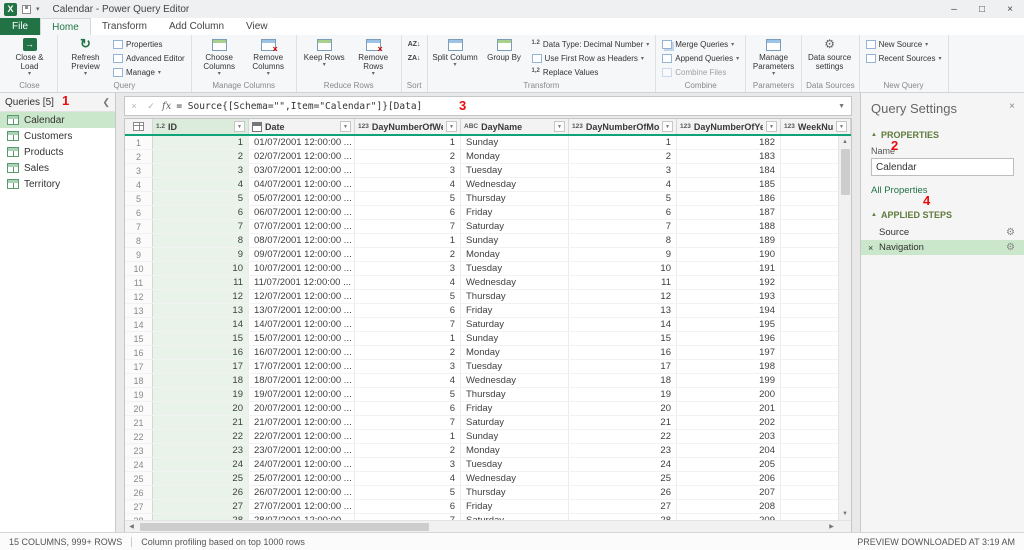 Image resolution: width=1024 pixels, height=550 pixels. Describe the element at coordinates (85, 57) in the screenshot. I see `refresh-preview-button: ↻ Refresh Preview ▾` at that location.